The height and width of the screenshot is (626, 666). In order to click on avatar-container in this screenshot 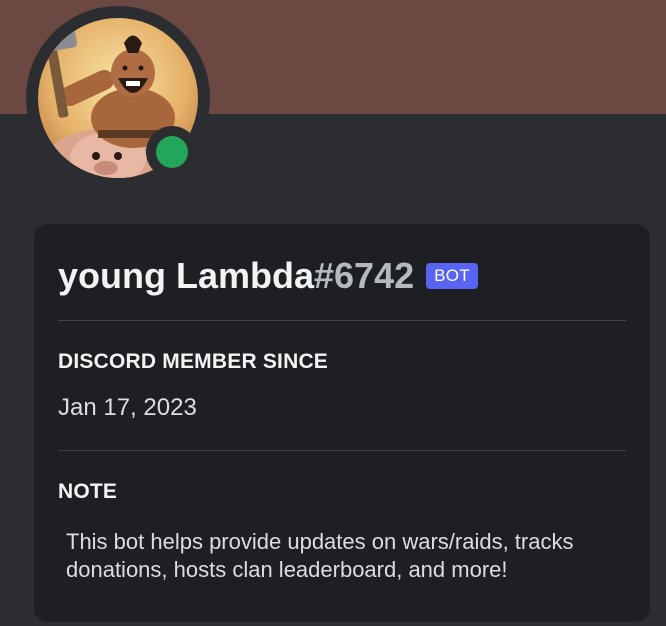, I will do `click(118, 98)`.